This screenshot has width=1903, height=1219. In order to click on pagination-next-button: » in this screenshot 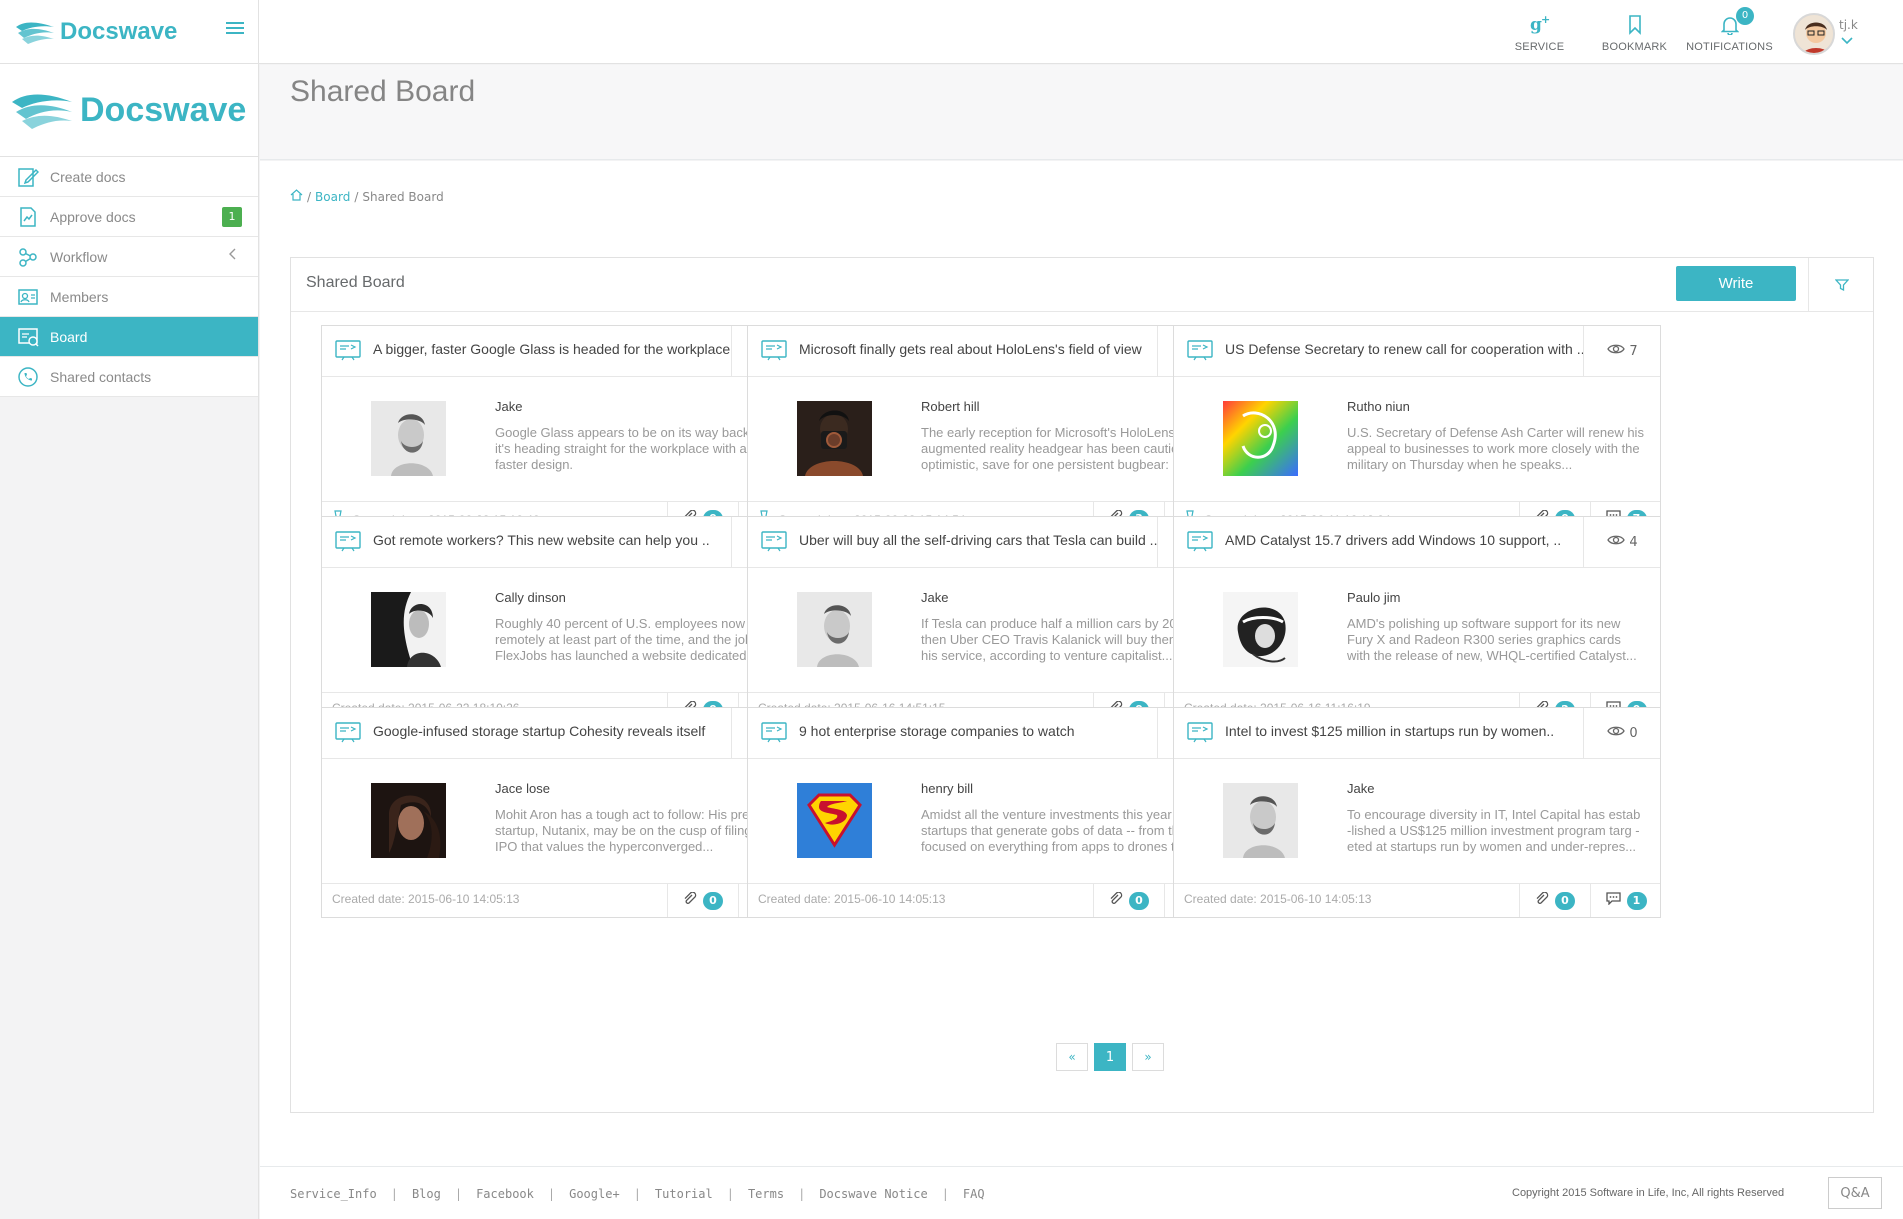, I will do `click(1148, 1057)`.